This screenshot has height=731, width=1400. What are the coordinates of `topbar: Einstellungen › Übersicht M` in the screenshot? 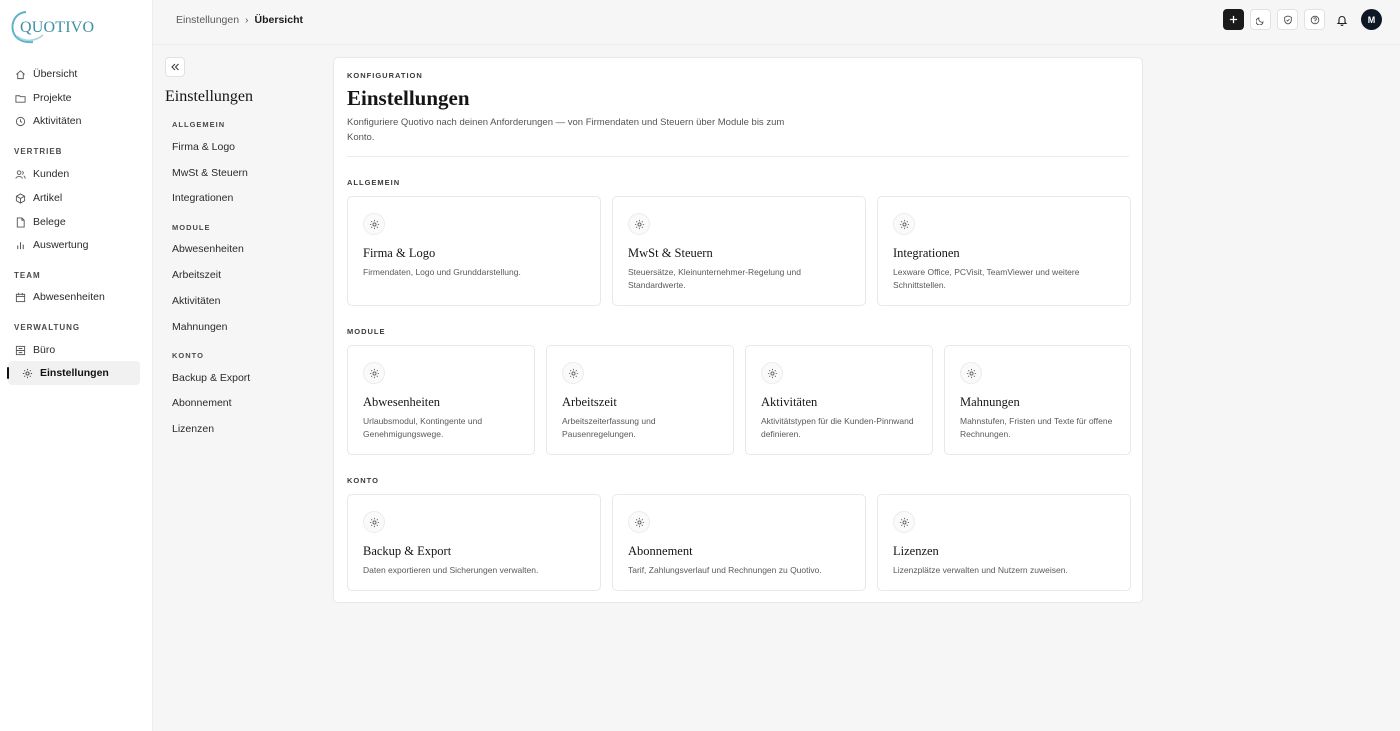 It's located at (776, 22).